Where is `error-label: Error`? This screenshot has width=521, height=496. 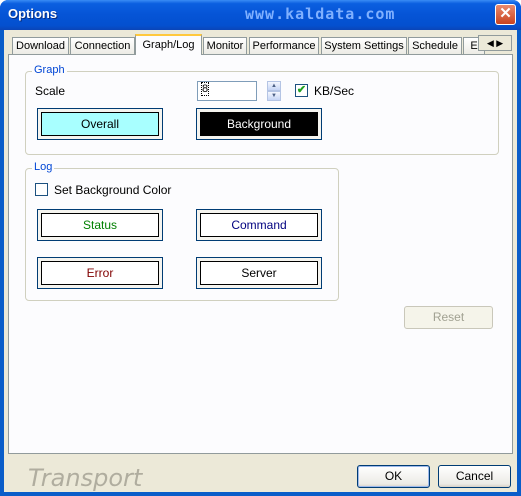
error-label: Error is located at coordinates (100, 273).